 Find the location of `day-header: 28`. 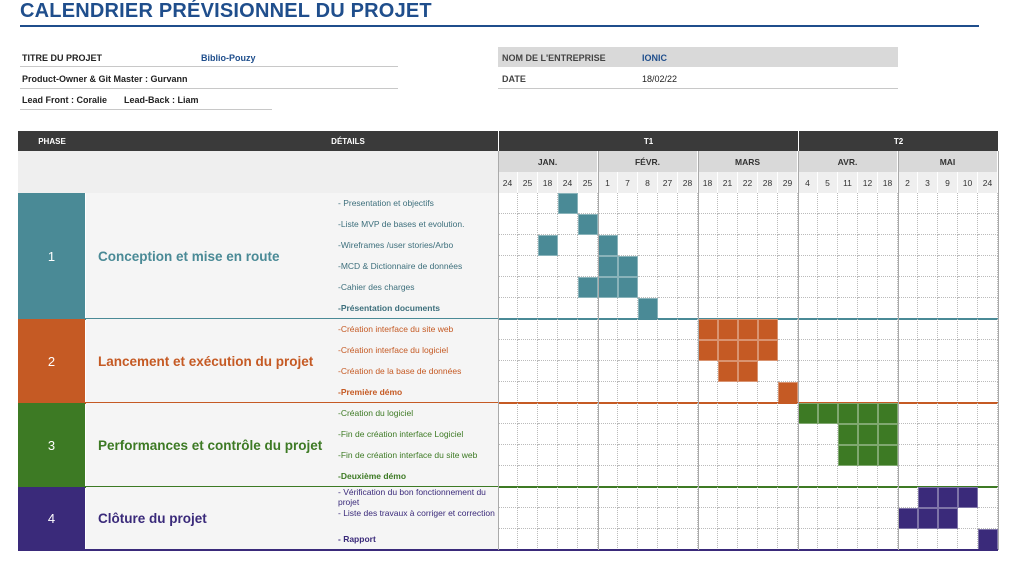

day-header: 28 is located at coordinates (688, 182).